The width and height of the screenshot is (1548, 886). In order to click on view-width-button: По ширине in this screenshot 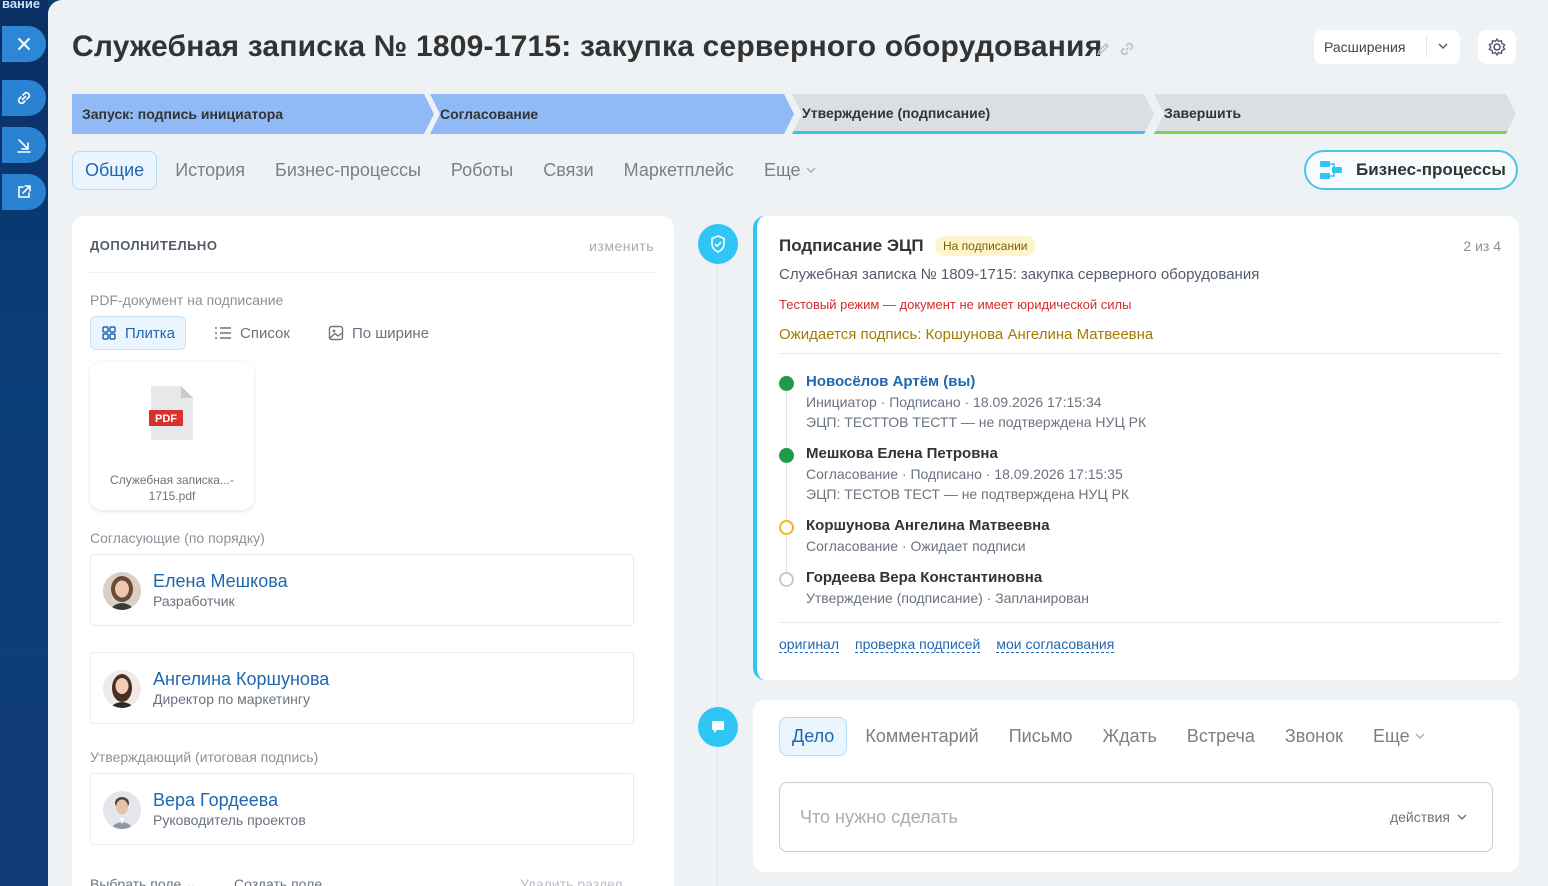, I will do `click(378, 333)`.